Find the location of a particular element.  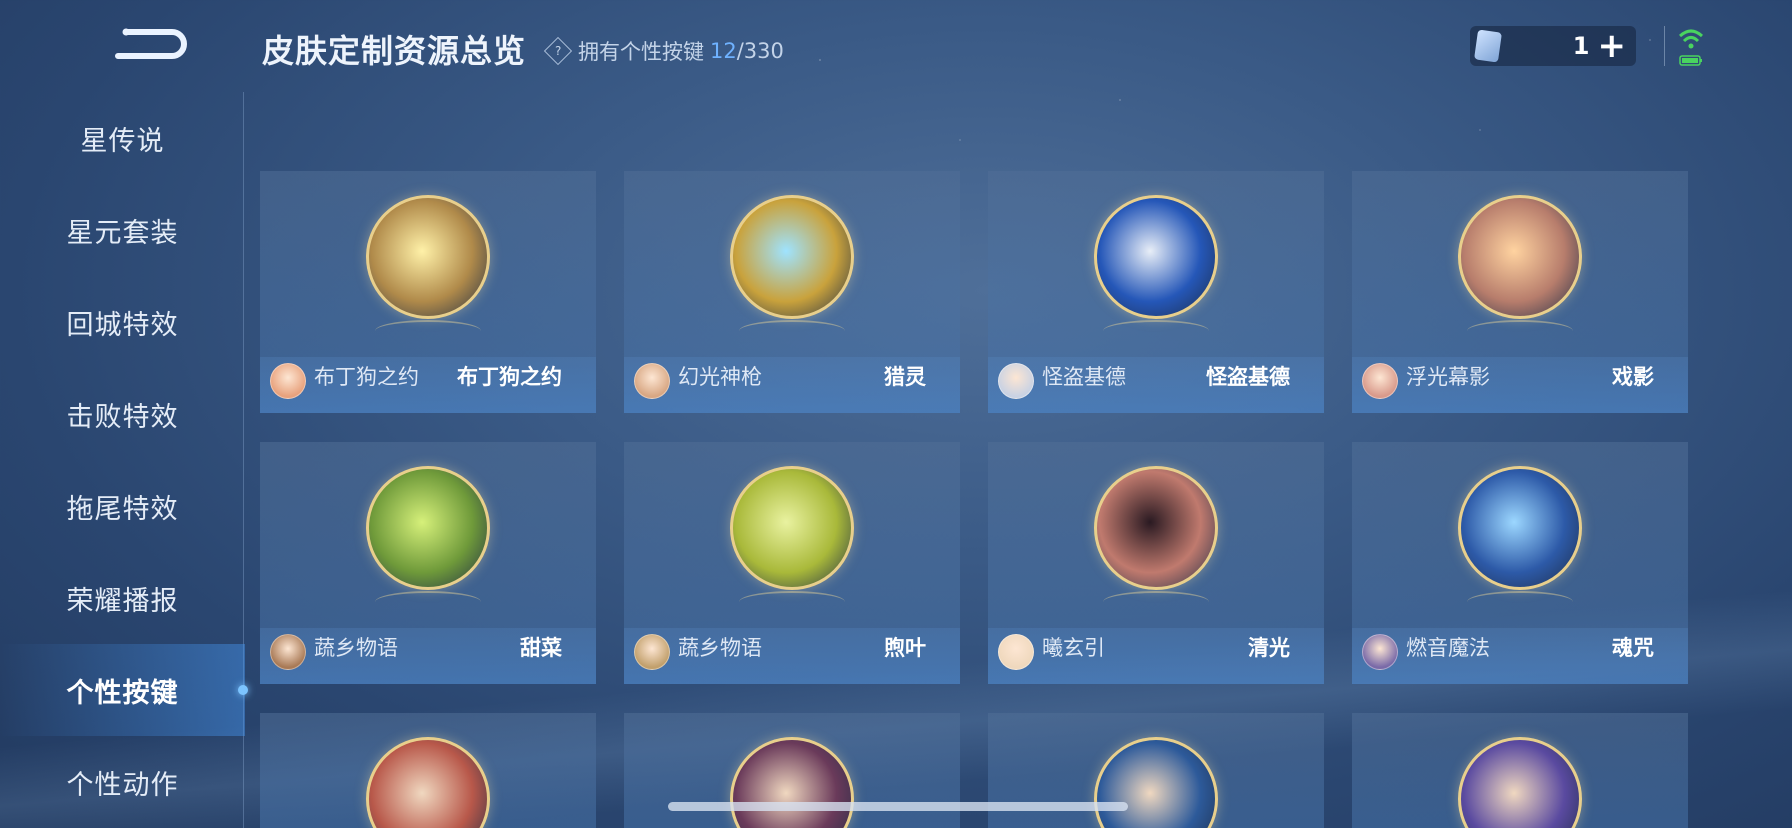

button-card: 曦玄引 清光 is located at coordinates (1156, 563).